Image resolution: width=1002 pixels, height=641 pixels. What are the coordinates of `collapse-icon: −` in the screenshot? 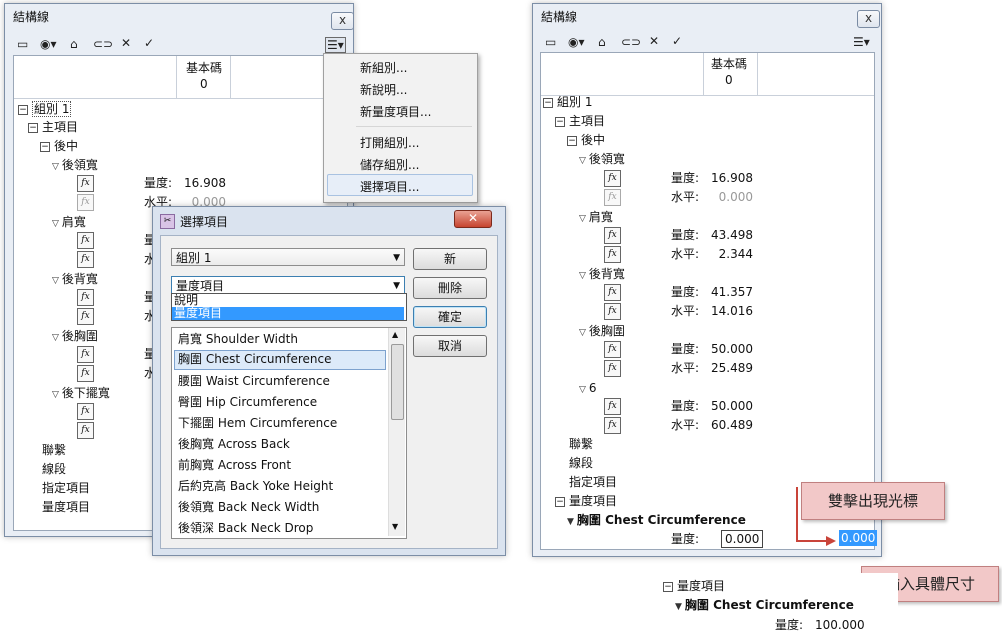 It's located at (668, 587).